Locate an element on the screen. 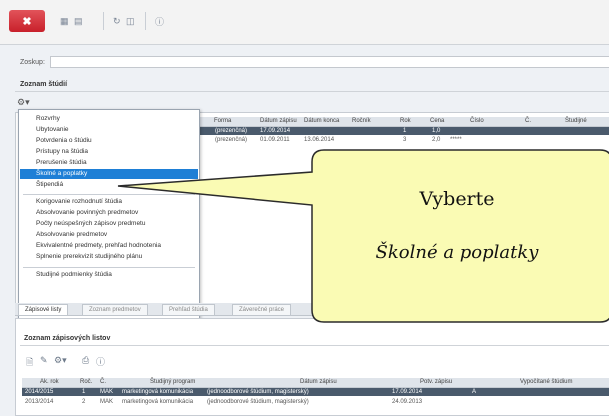  list-icon: ▤ is located at coordinates (78, 21).